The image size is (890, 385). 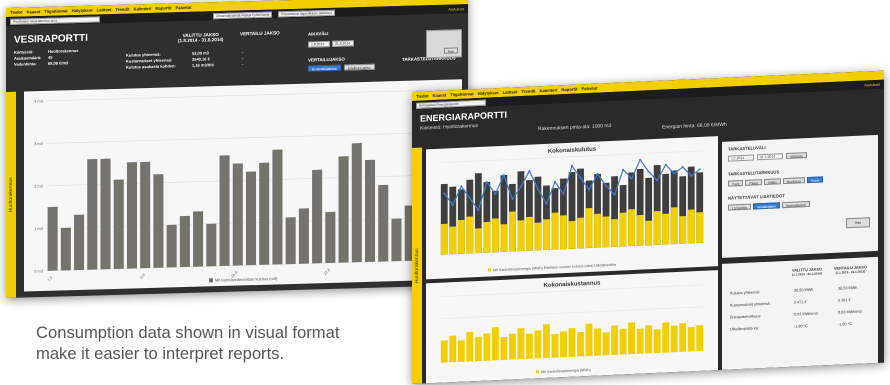 What do you see at coordinates (850, 269) in the screenshot?
I see `compare-period-header: VERTAILU JAKSO (1.1.2013 - 31.1.2013)` at bounding box center [850, 269].